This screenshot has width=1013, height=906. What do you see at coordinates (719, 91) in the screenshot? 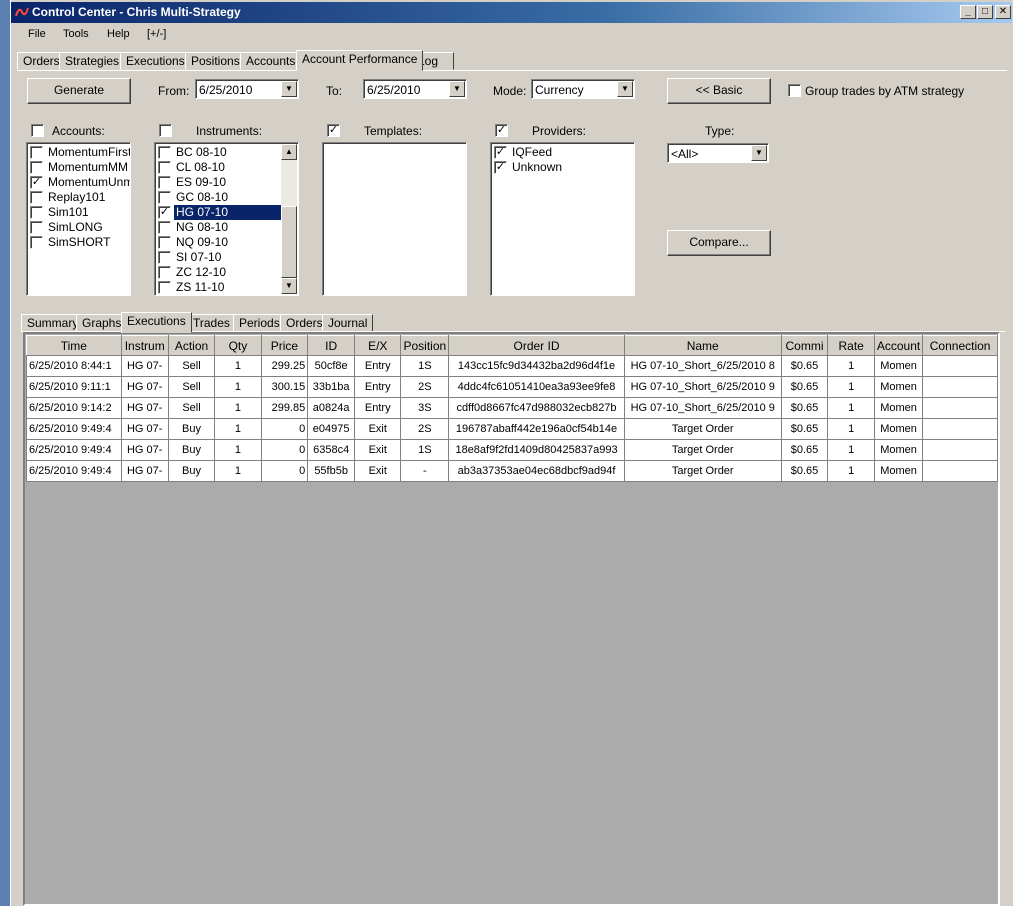
I see `basic-button: << Basic` at bounding box center [719, 91].